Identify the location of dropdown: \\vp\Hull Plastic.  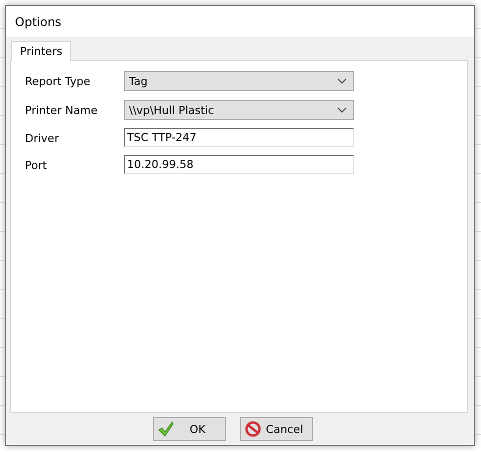
(239, 110).